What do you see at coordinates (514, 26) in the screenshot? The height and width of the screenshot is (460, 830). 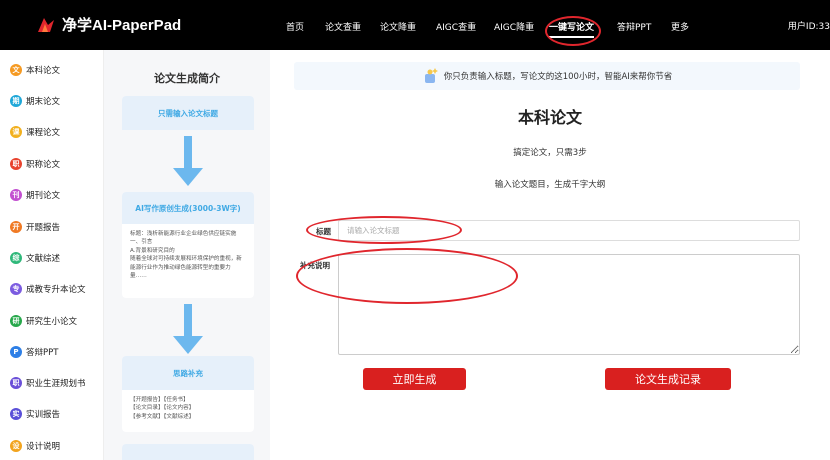 I see `nav-item: AIGC降重` at bounding box center [514, 26].